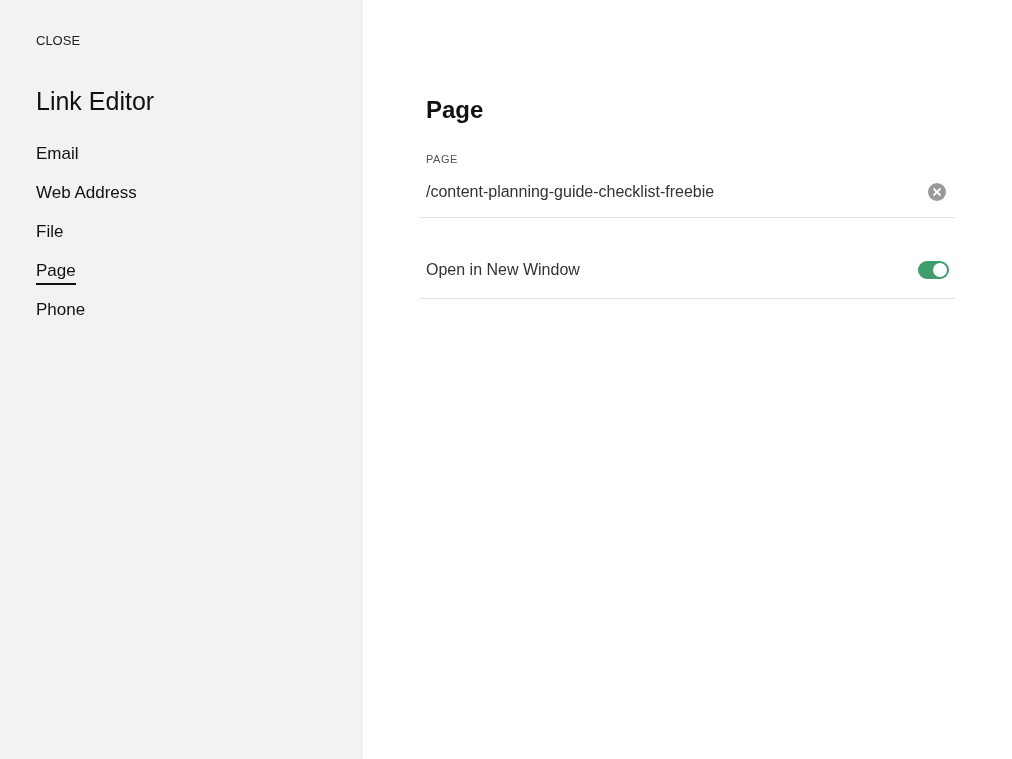 Image resolution: width=1012 pixels, height=759 pixels. What do you see at coordinates (56, 271) in the screenshot?
I see `link-type-tab: Page` at bounding box center [56, 271].